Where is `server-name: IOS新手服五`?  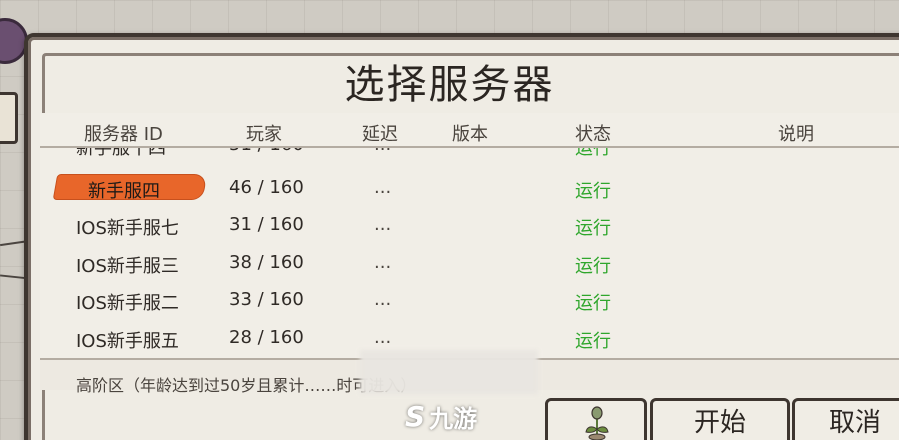 server-name: IOS新手服五 is located at coordinates (127, 341).